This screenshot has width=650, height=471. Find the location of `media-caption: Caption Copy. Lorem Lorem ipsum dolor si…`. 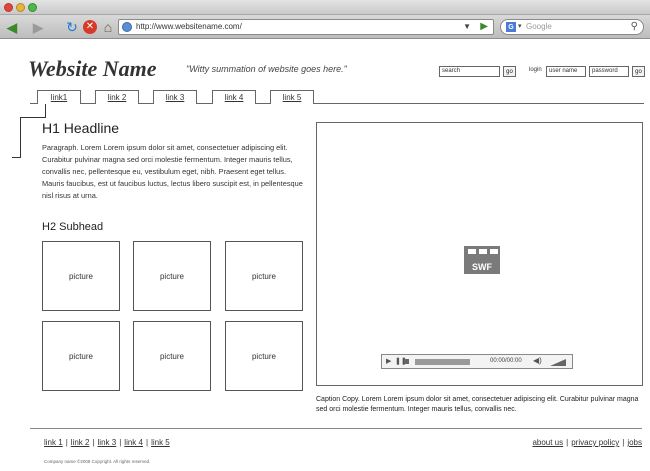

media-caption: Caption Copy. Lorem Lorem ipsum dolor si… is located at coordinates (477, 404).